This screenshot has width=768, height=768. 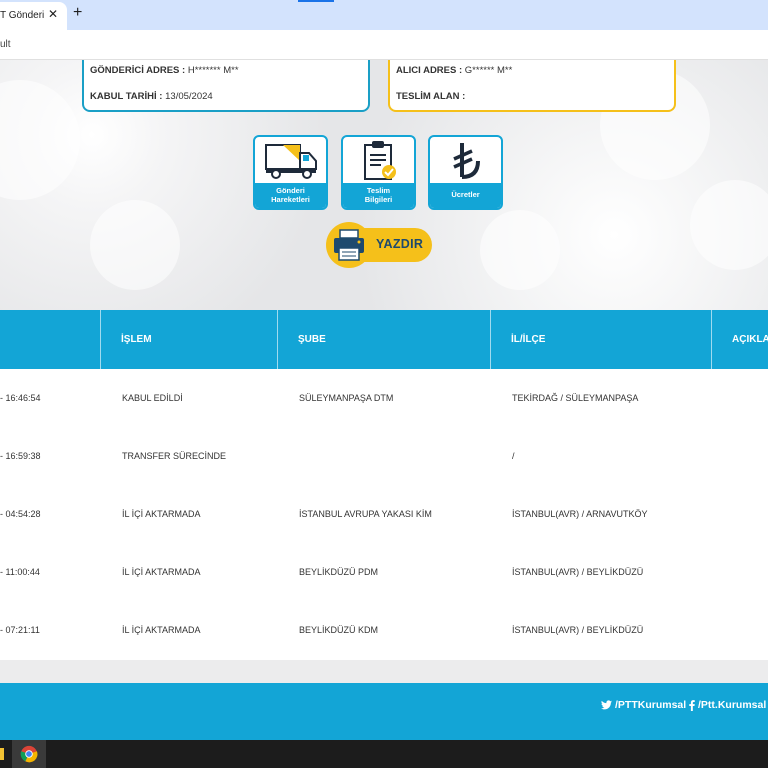 What do you see at coordinates (384, 671) in the screenshot?
I see `section-gap` at bounding box center [384, 671].